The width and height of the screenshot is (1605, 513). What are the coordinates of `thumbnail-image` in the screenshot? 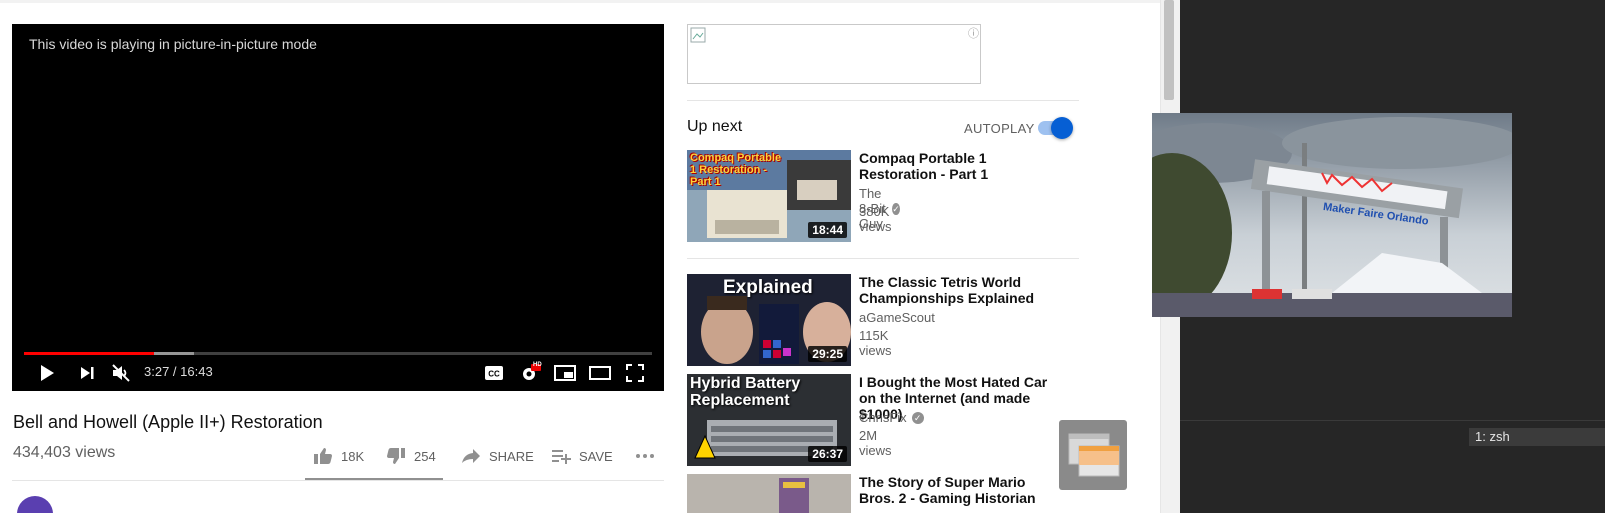 It's located at (769, 493).